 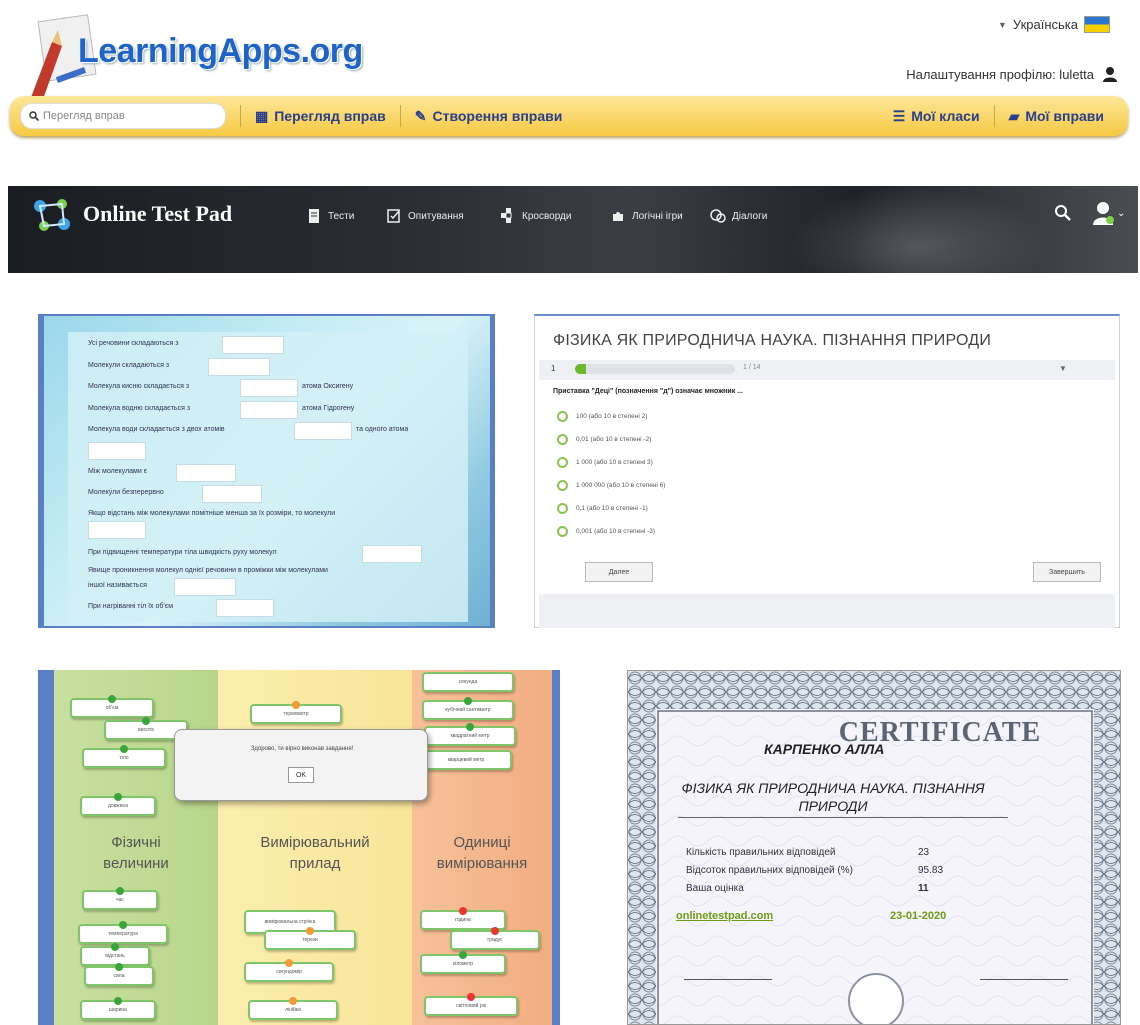 I want to click on draggable-card: тіло, so click(x=124, y=756).